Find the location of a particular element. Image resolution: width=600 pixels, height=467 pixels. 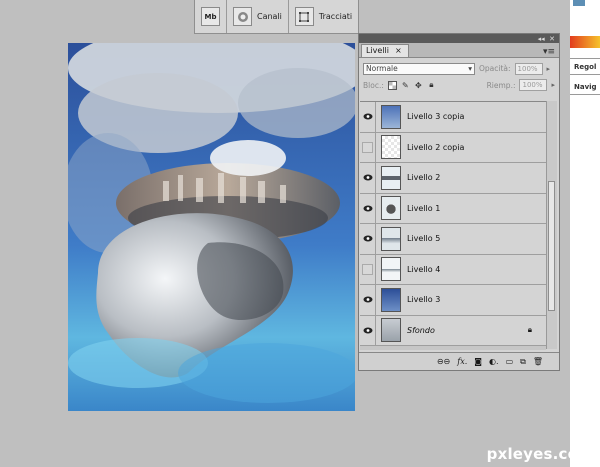

new-layer-icon: ⧉ is located at coordinates (523, 362).